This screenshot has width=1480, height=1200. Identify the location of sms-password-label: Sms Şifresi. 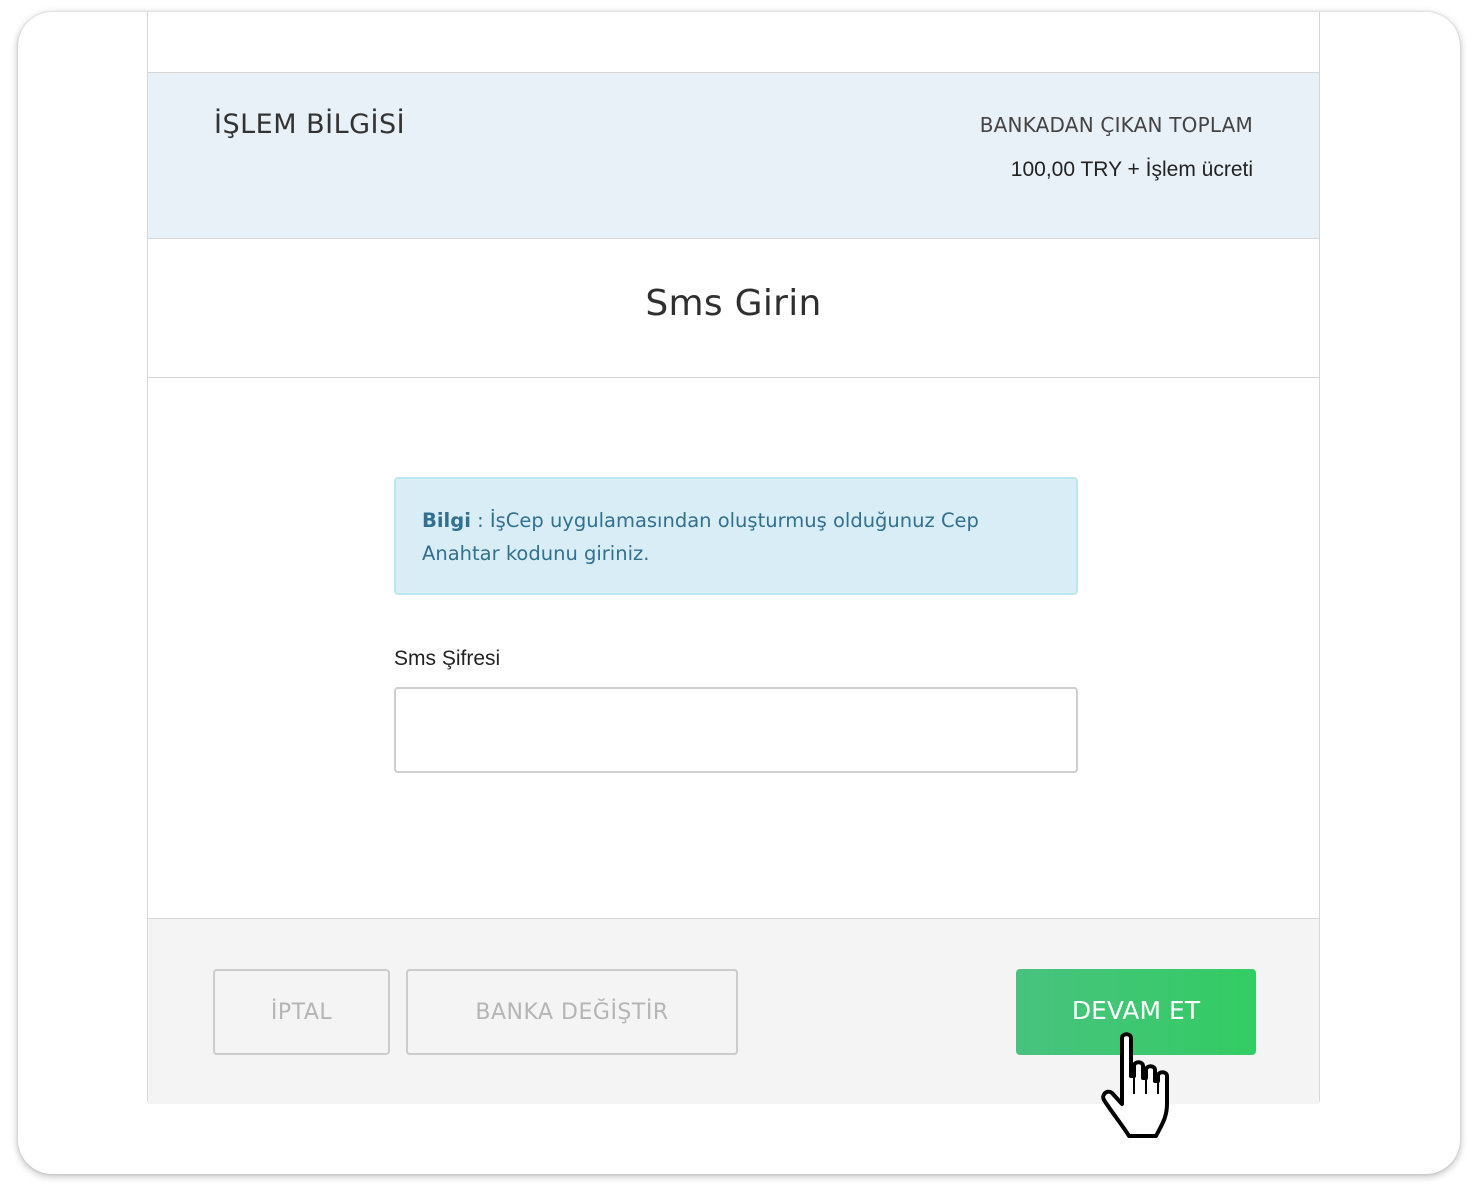
(447, 658).